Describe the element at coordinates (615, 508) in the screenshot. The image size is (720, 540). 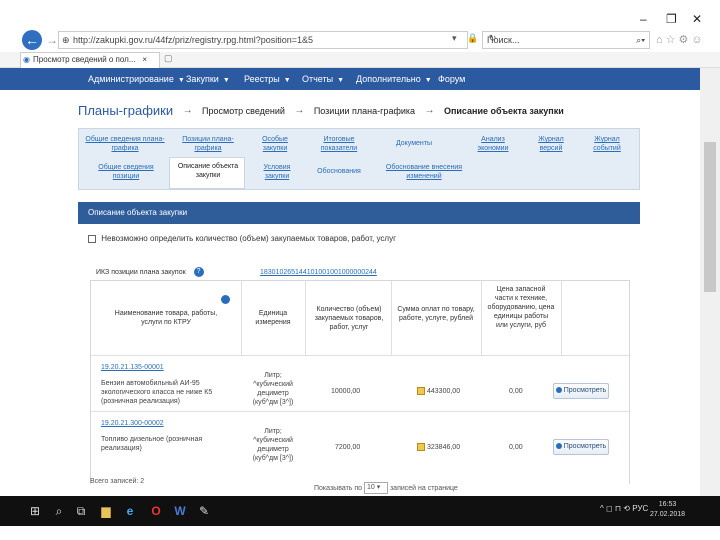
I see `tray-icons: ^ ◻ ⊓ ⟲` at that location.